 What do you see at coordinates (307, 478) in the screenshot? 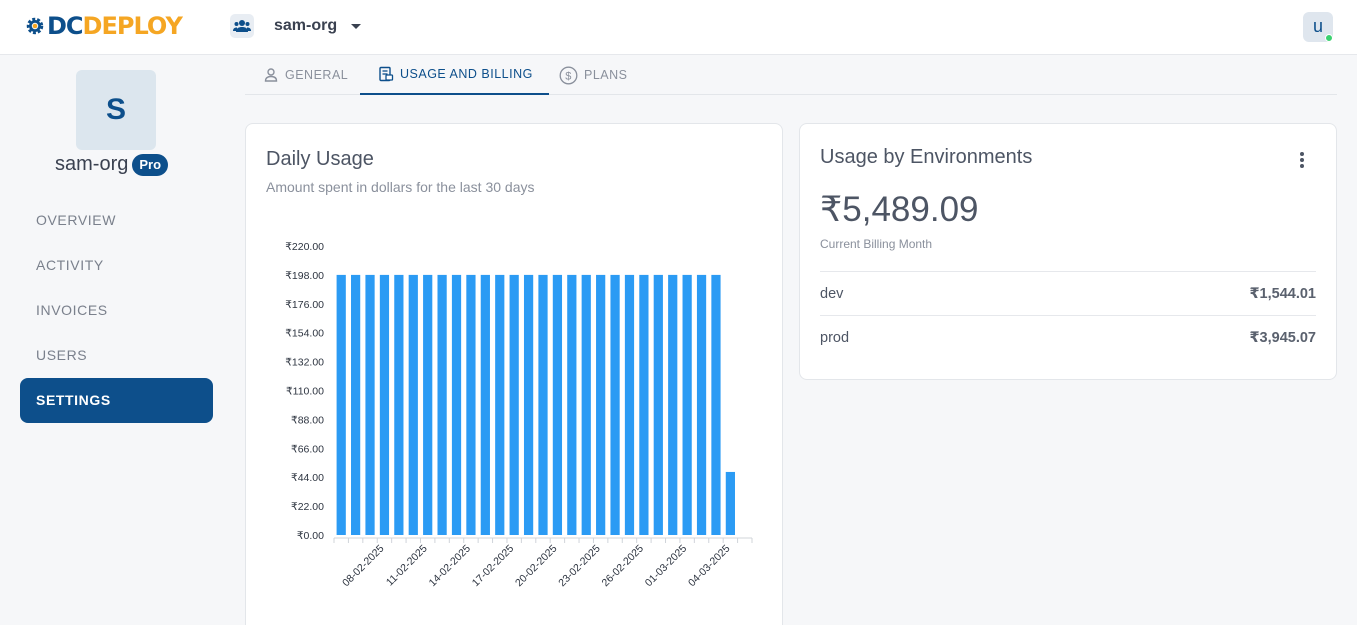
I see `y-tick-label: ₹44.00` at bounding box center [307, 478].